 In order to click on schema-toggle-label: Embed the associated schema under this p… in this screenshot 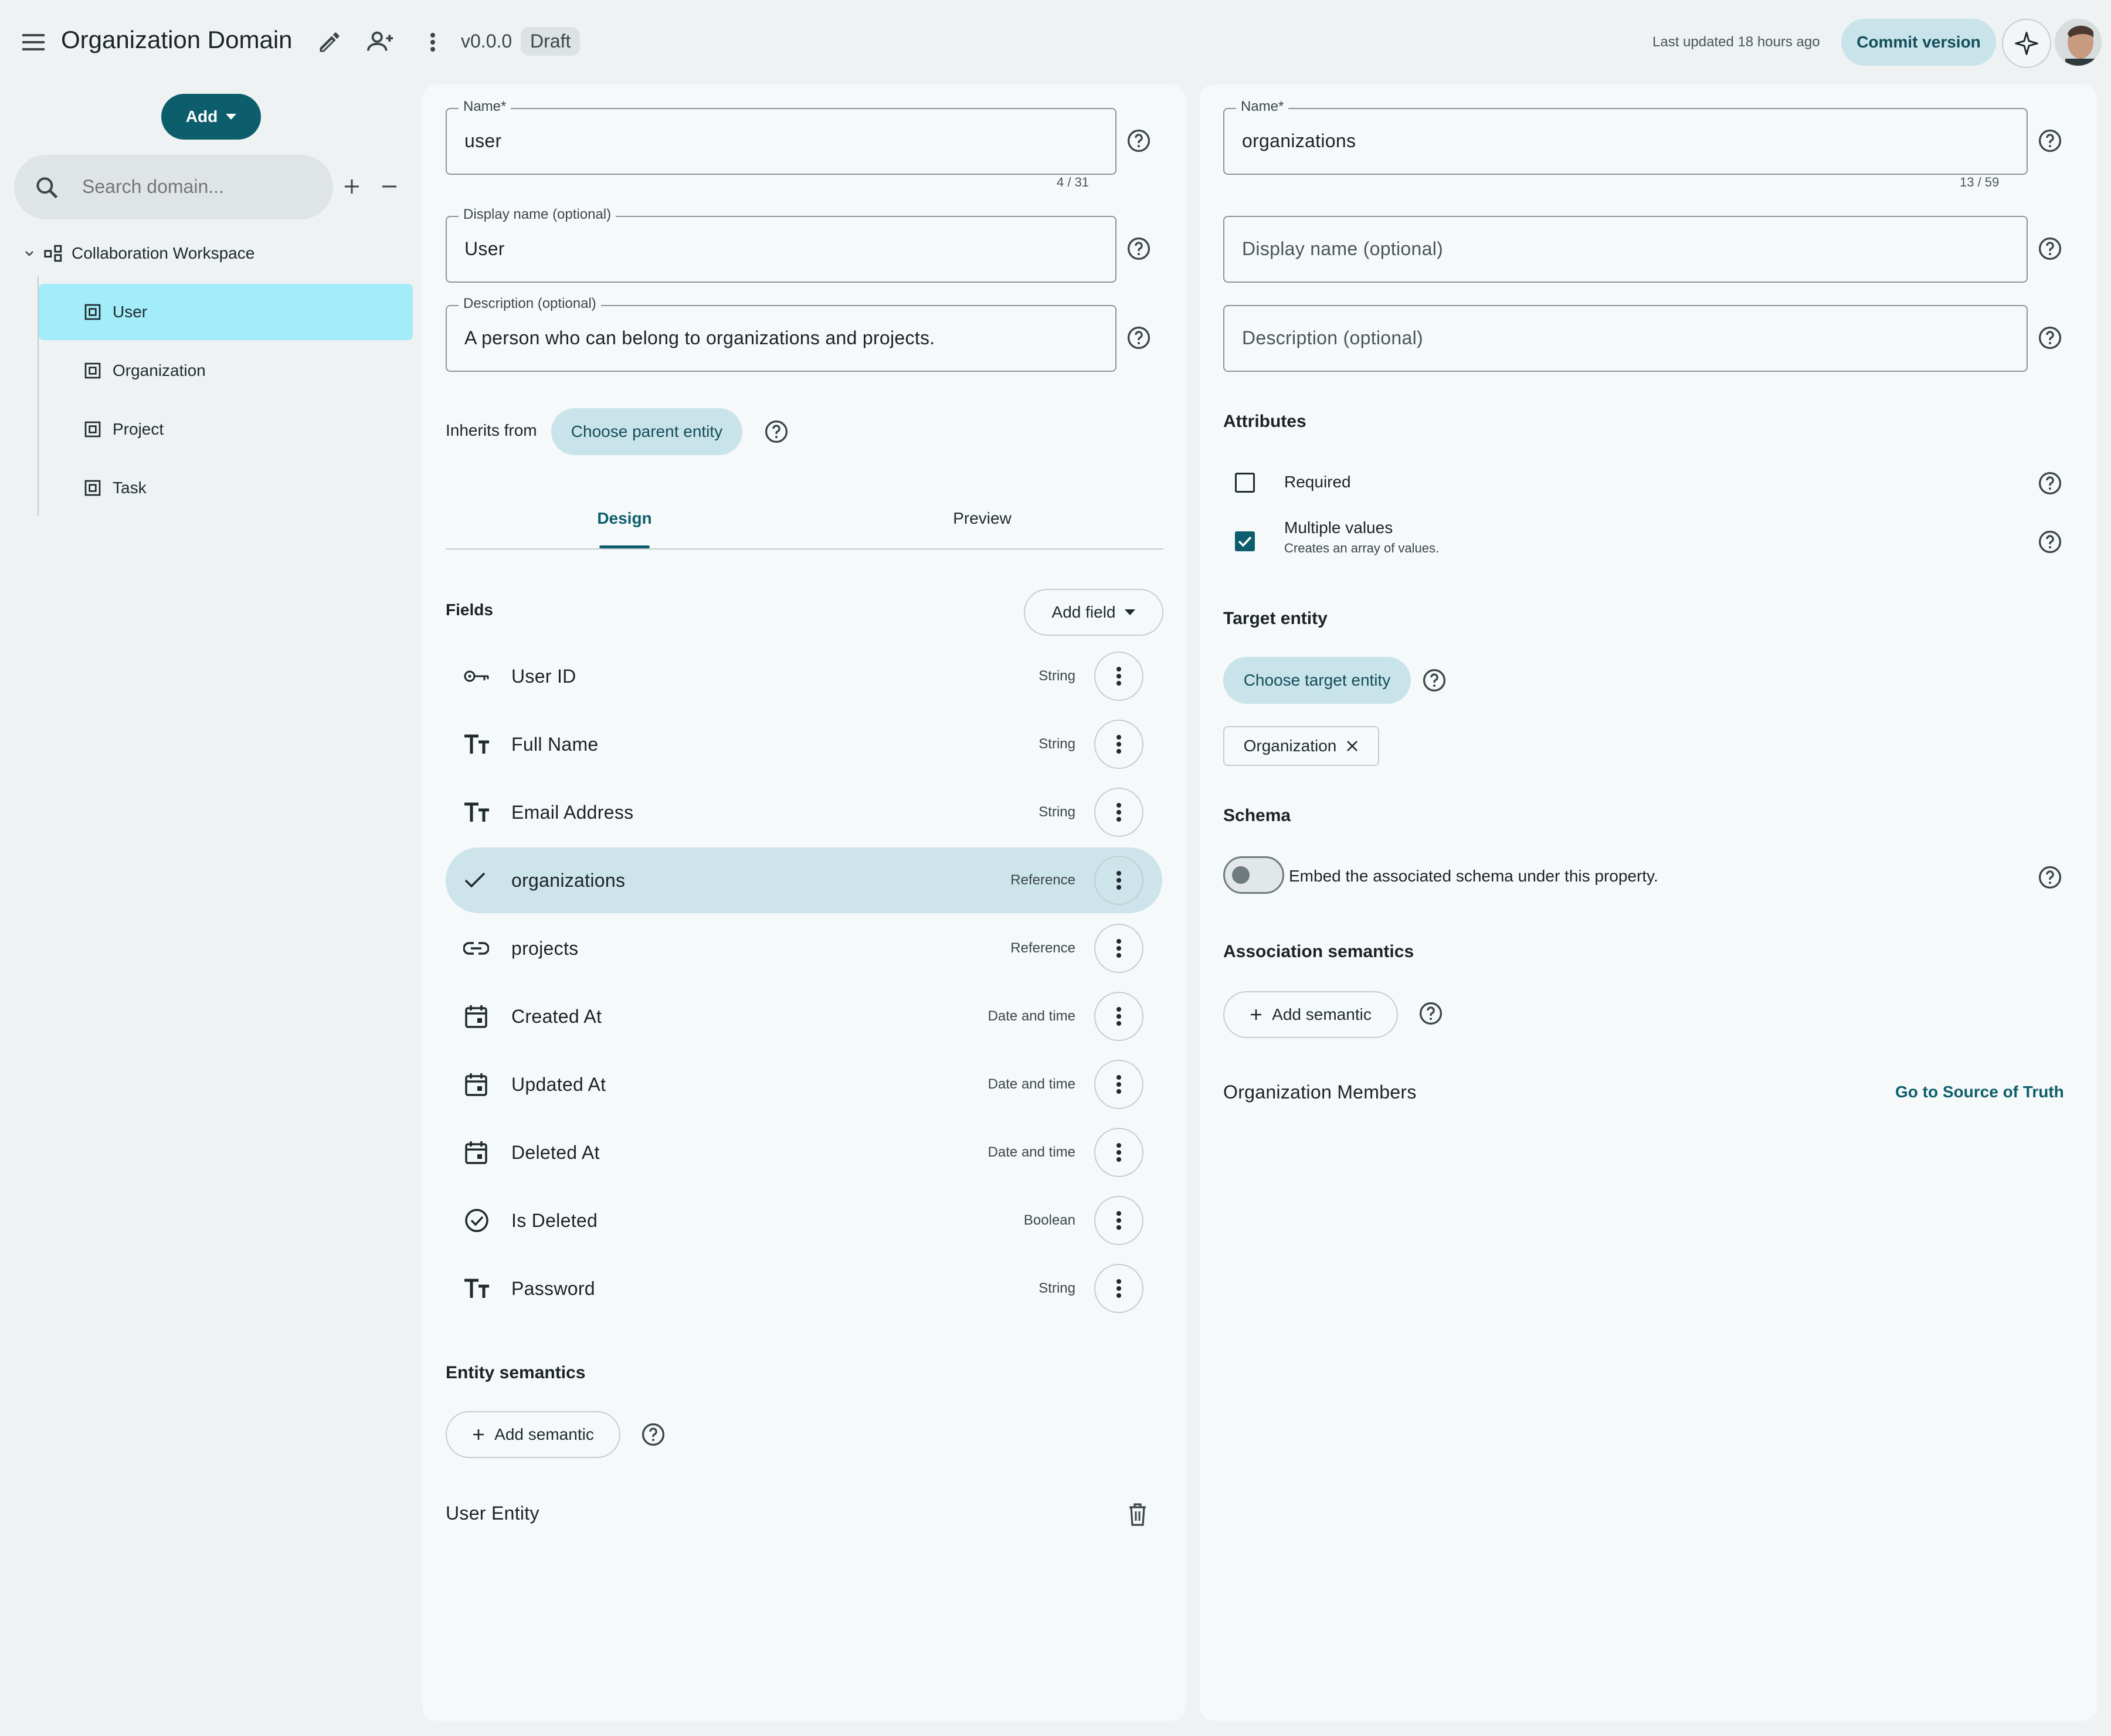, I will do `click(1473, 876)`.